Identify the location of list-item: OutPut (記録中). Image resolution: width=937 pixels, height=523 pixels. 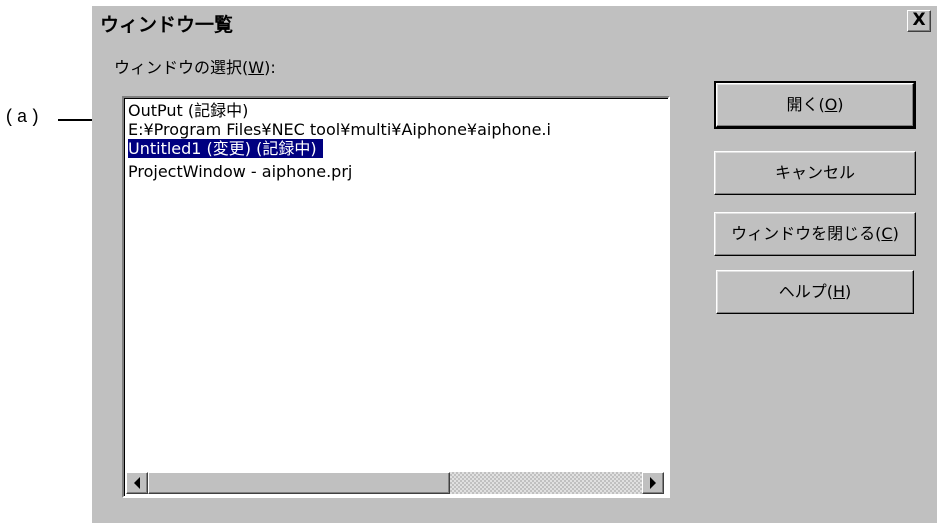
(398, 110).